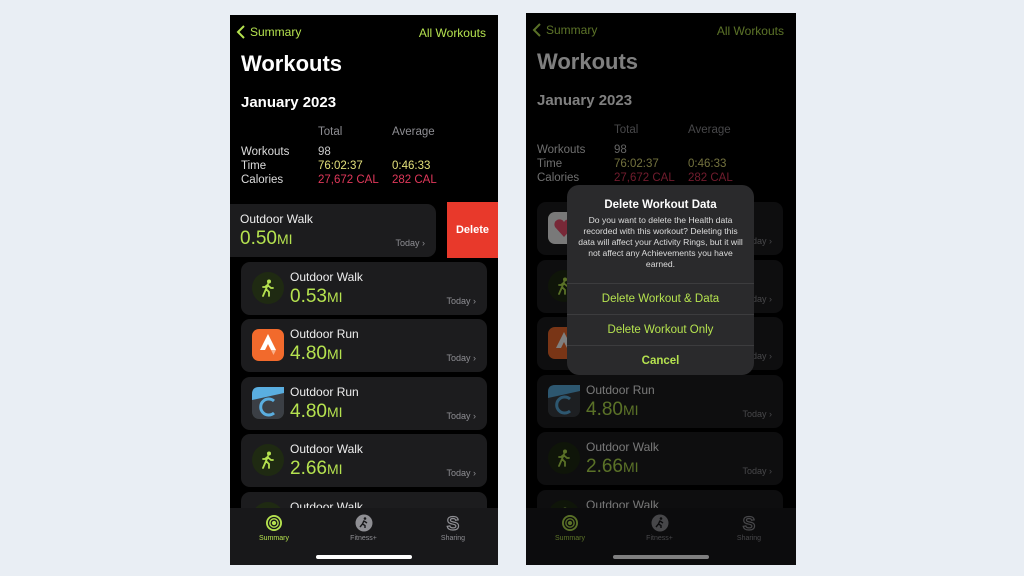 The image size is (1024, 576). Describe the element at coordinates (265, 152) in the screenshot. I see `stat-label: Workouts` at that location.